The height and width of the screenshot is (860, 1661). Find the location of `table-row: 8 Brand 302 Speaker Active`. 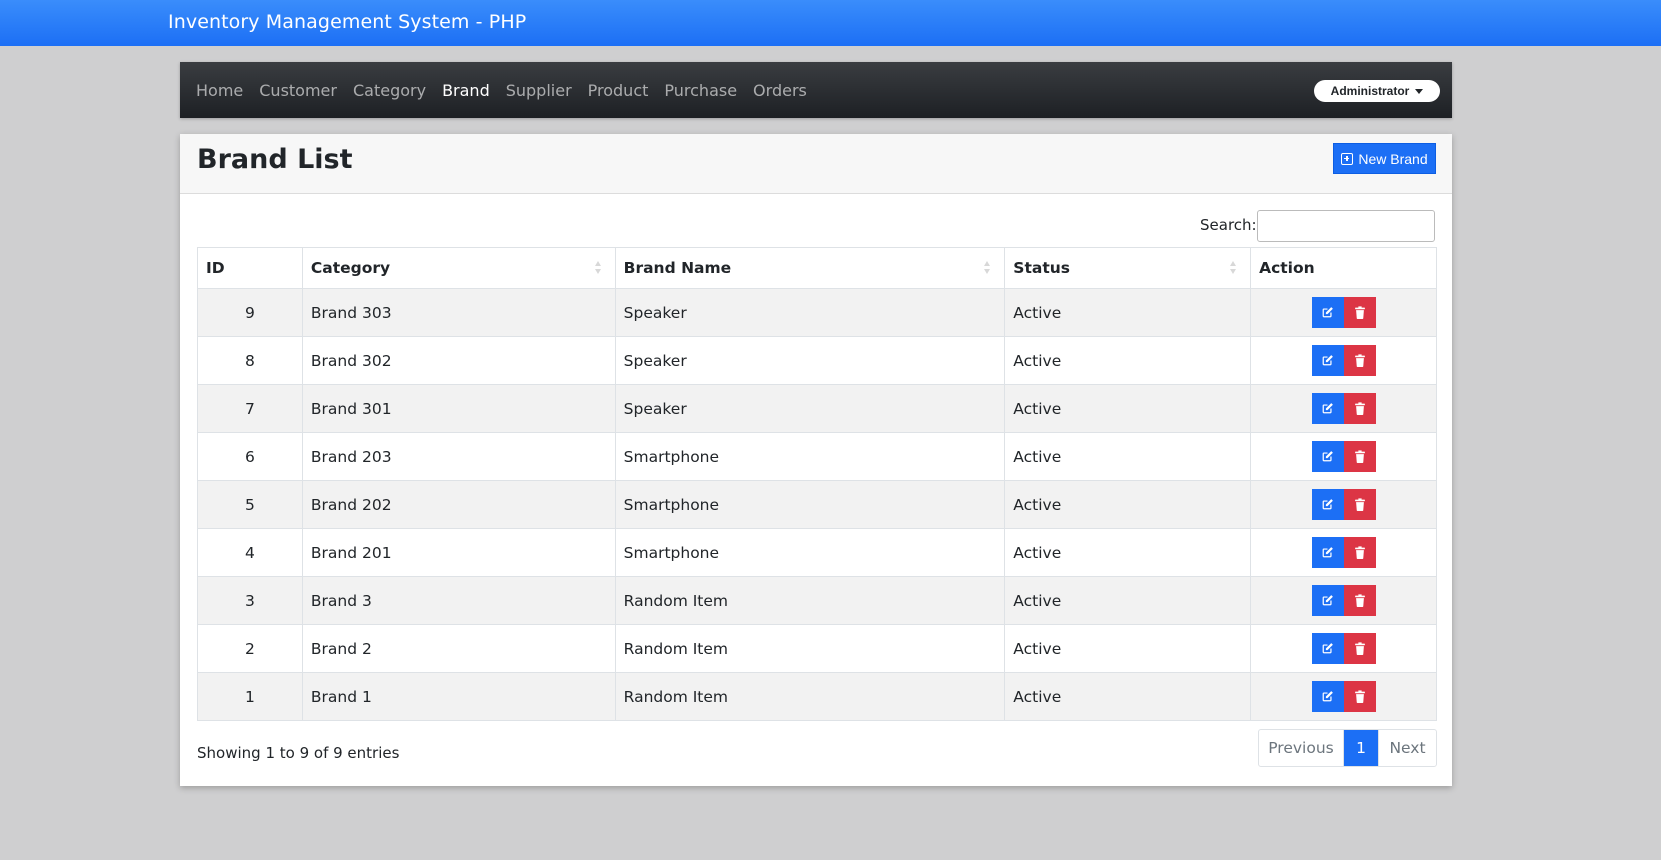

table-row: 8 Brand 302 Speaker Active is located at coordinates (817, 360).